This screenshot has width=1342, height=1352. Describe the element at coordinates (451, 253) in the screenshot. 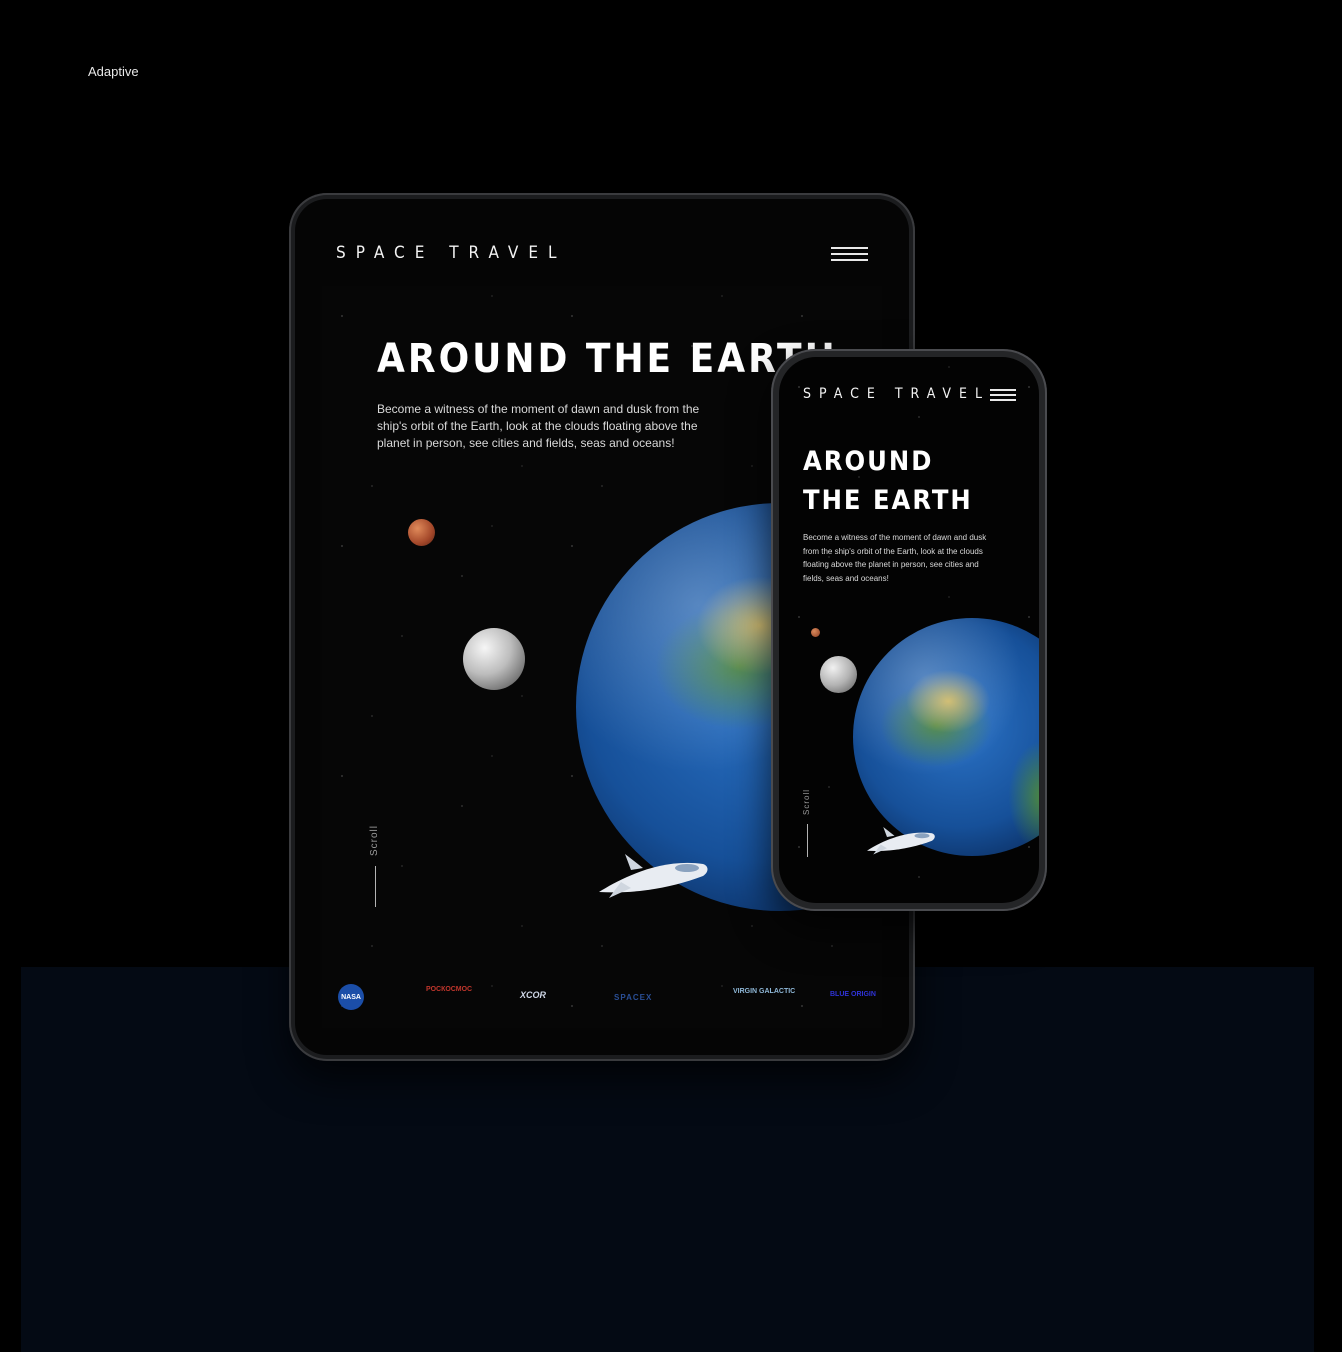

I see `tablet-brand-logo: SPACE TRAVEL` at that location.